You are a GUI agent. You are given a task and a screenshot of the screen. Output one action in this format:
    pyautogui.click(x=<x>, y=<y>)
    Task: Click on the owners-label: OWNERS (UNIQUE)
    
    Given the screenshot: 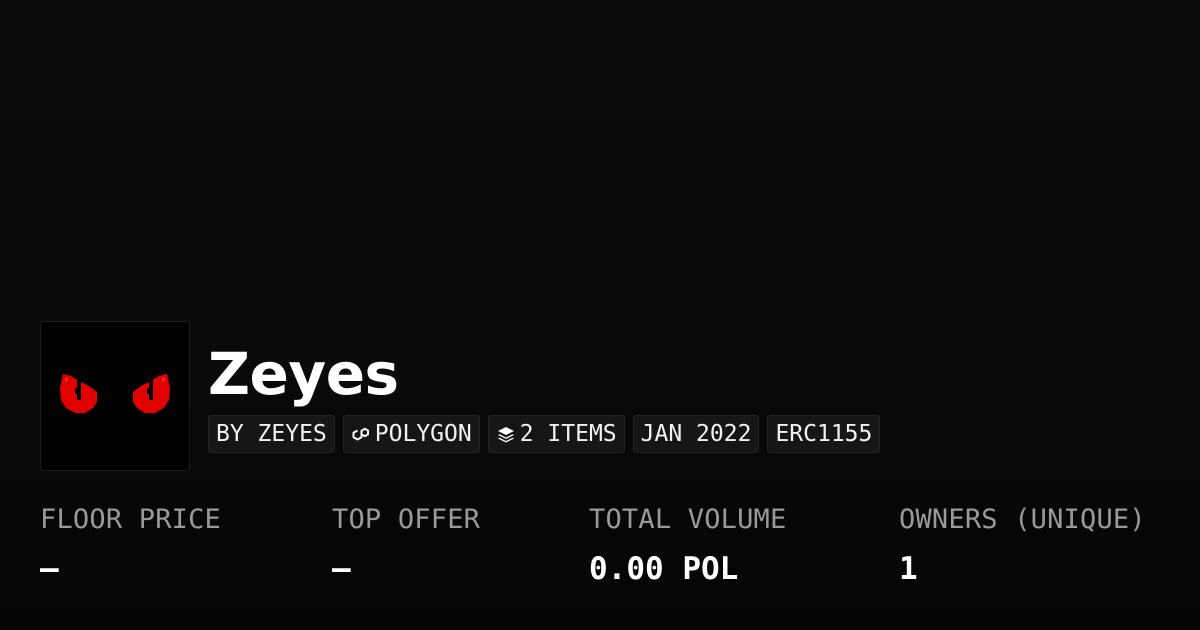 What is the action you would take?
    pyautogui.click(x=1022, y=519)
    